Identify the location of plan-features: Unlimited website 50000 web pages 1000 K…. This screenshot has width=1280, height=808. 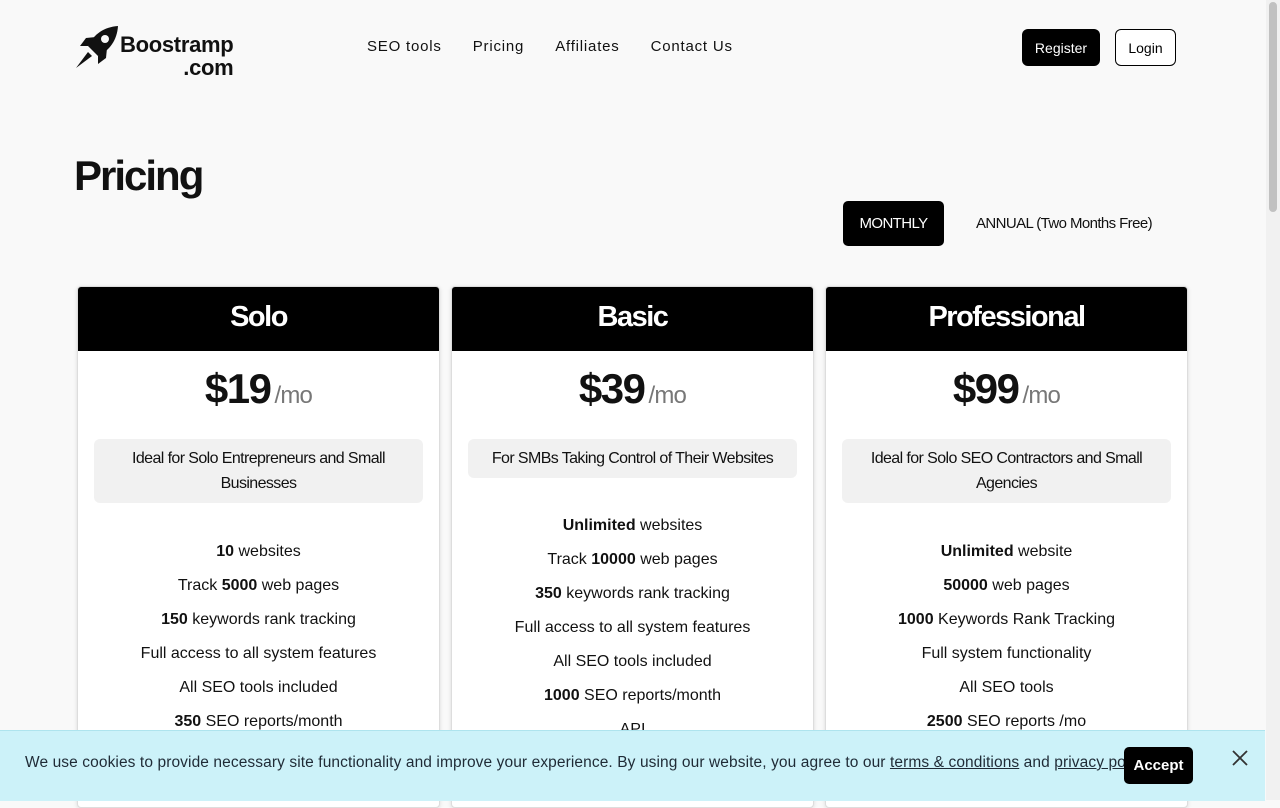
(1006, 637).